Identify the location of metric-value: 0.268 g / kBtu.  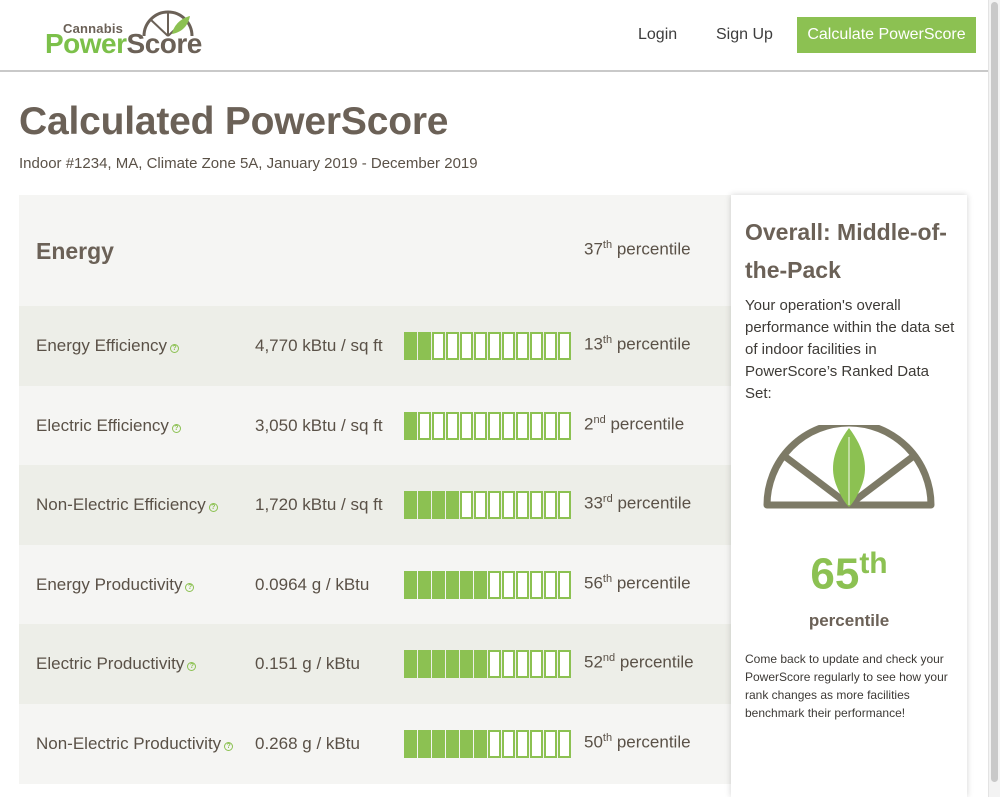
(307, 743).